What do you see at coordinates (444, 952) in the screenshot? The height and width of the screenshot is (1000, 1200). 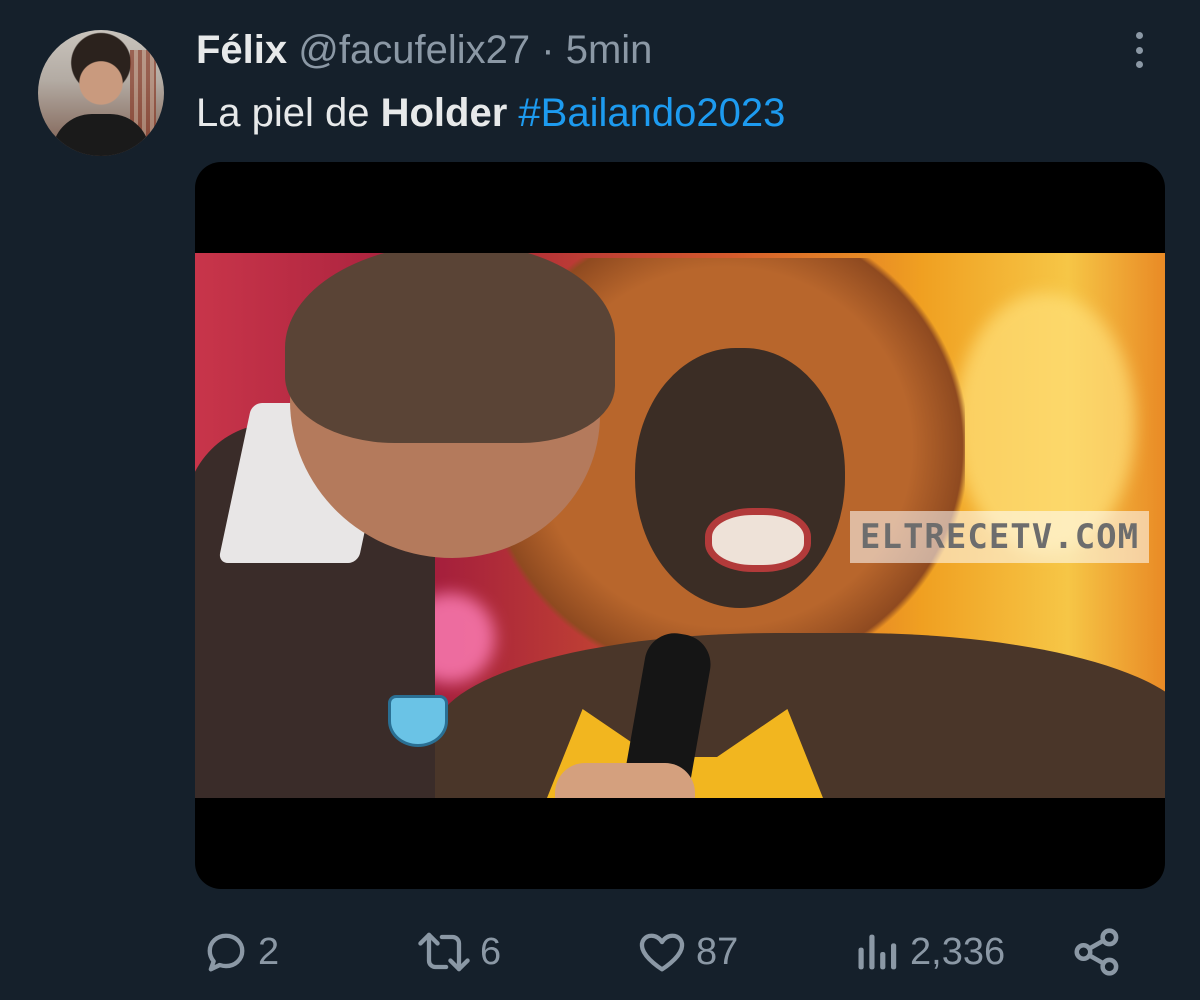 I see `retweet-icon` at bounding box center [444, 952].